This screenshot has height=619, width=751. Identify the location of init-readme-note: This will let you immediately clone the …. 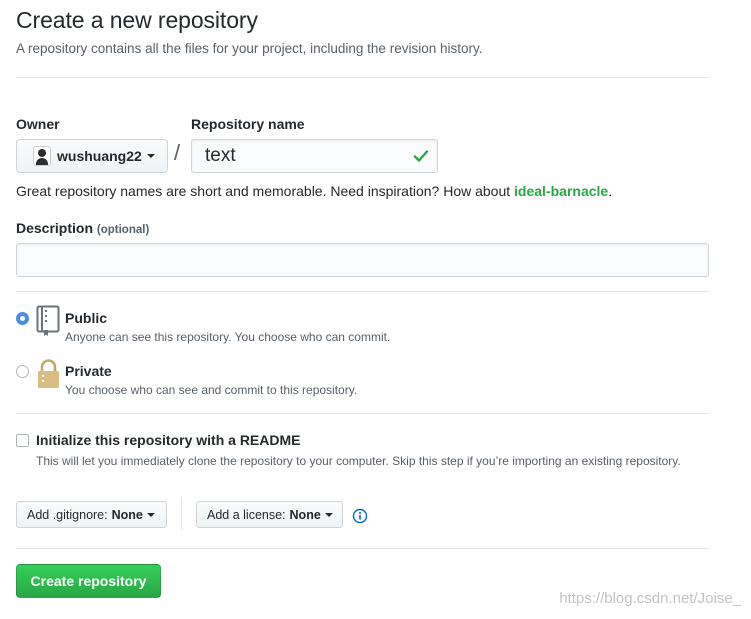
(358, 461).